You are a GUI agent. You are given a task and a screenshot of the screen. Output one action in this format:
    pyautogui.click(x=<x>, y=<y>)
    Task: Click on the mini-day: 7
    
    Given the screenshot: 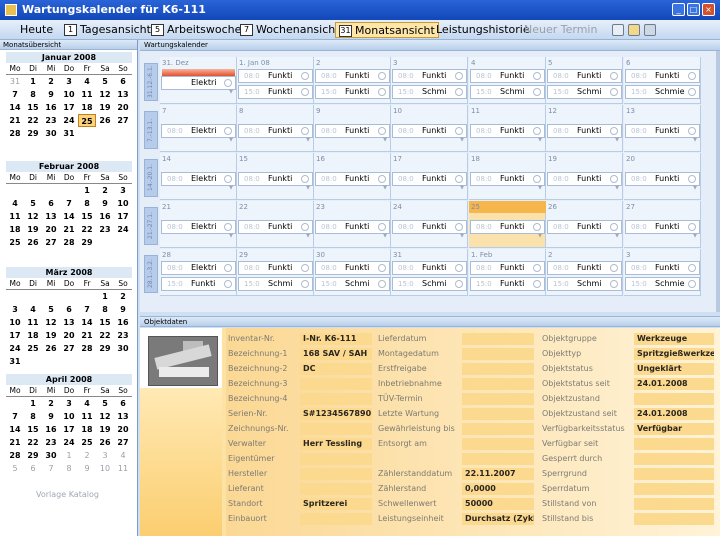 What is the action you would take?
    pyautogui.click(x=51, y=468)
    